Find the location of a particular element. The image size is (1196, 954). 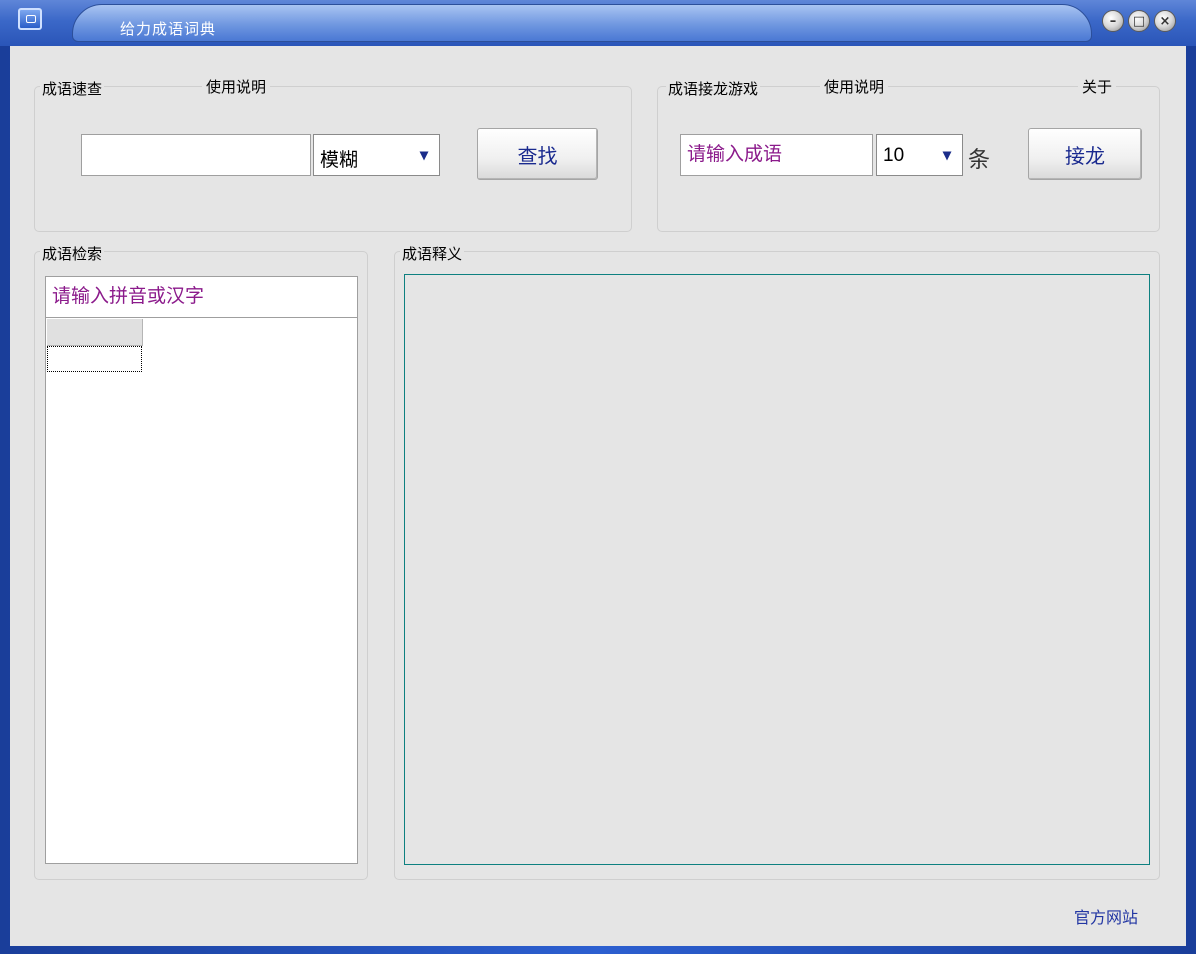

solitaire-play-button: 接龙 is located at coordinates (1085, 154).